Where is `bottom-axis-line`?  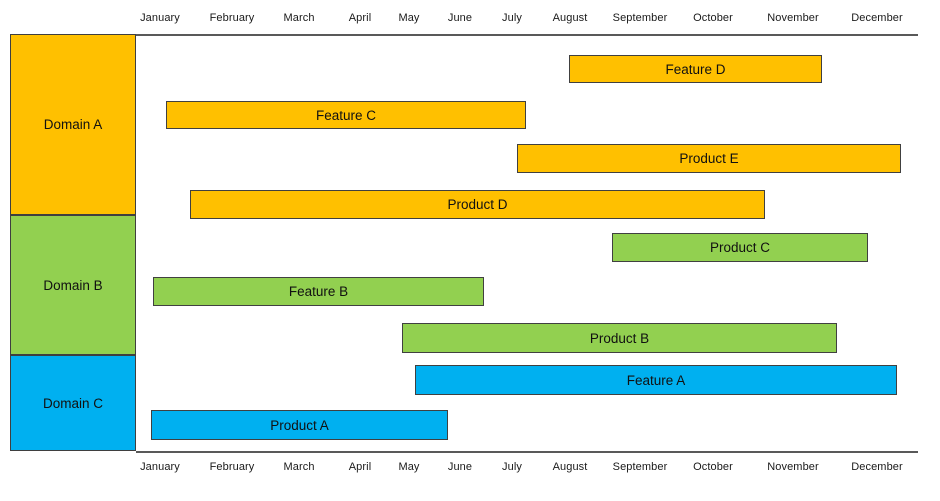 bottom-axis-line is located at coordinates (527, 452).